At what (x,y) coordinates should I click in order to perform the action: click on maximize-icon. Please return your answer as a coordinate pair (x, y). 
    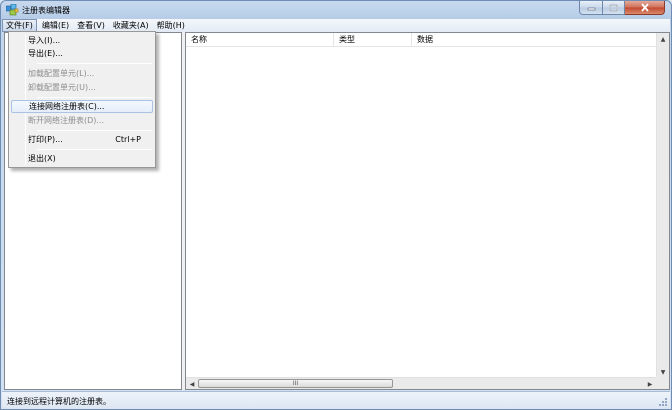
    Looking at the image, I should click on (613, 7).